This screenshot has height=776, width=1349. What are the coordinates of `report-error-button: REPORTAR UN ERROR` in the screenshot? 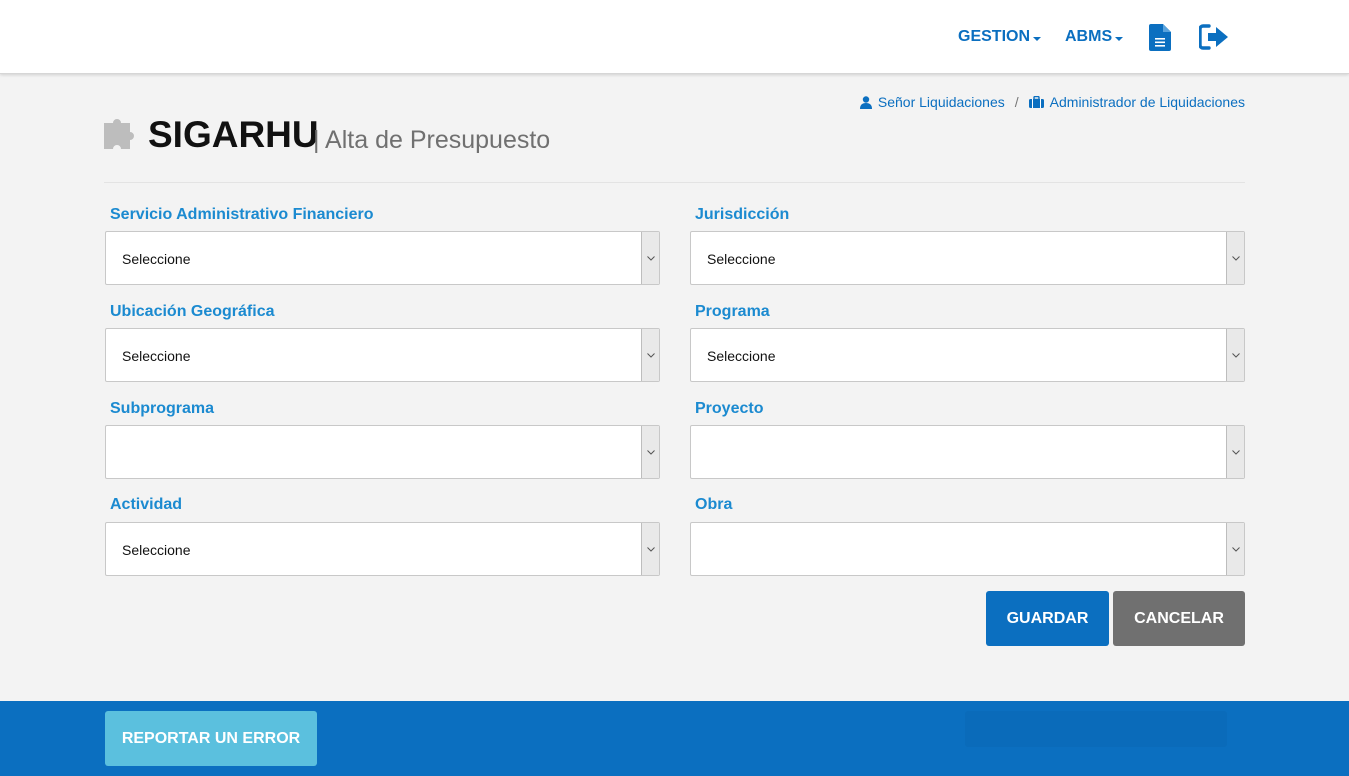 It's located at (211, 738).